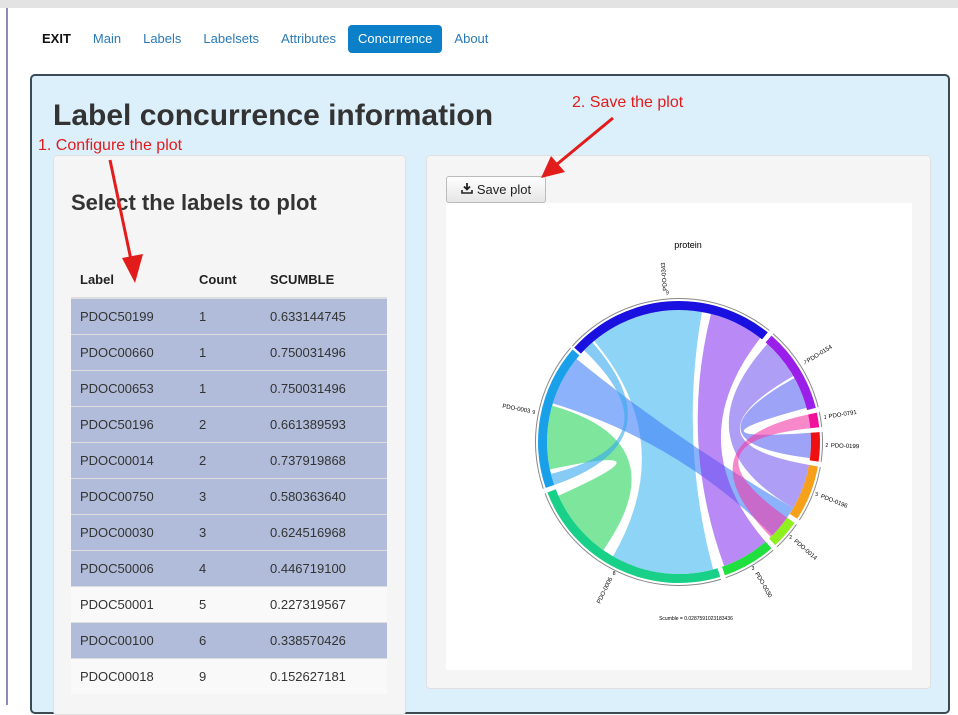 This screenshot has width=958, height=715. Describe the element at coordinates (825, 418) in the screenshot. I see `sector-tick-label: 1` at that location.